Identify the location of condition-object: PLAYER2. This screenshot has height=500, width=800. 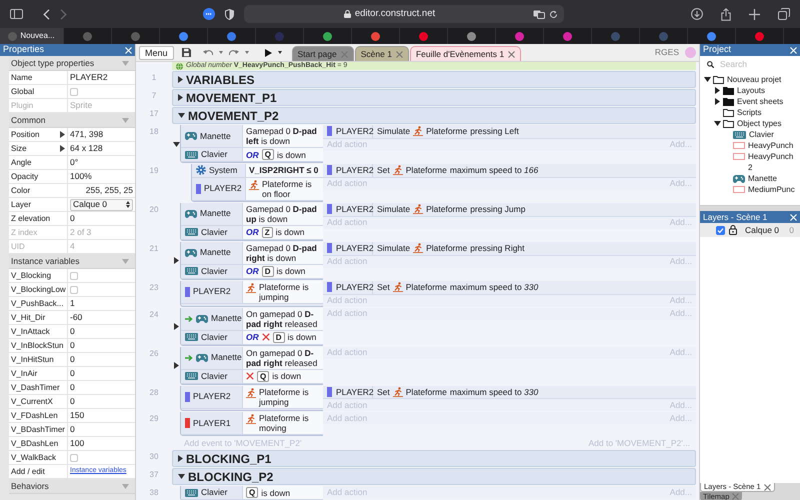
(219, 189).